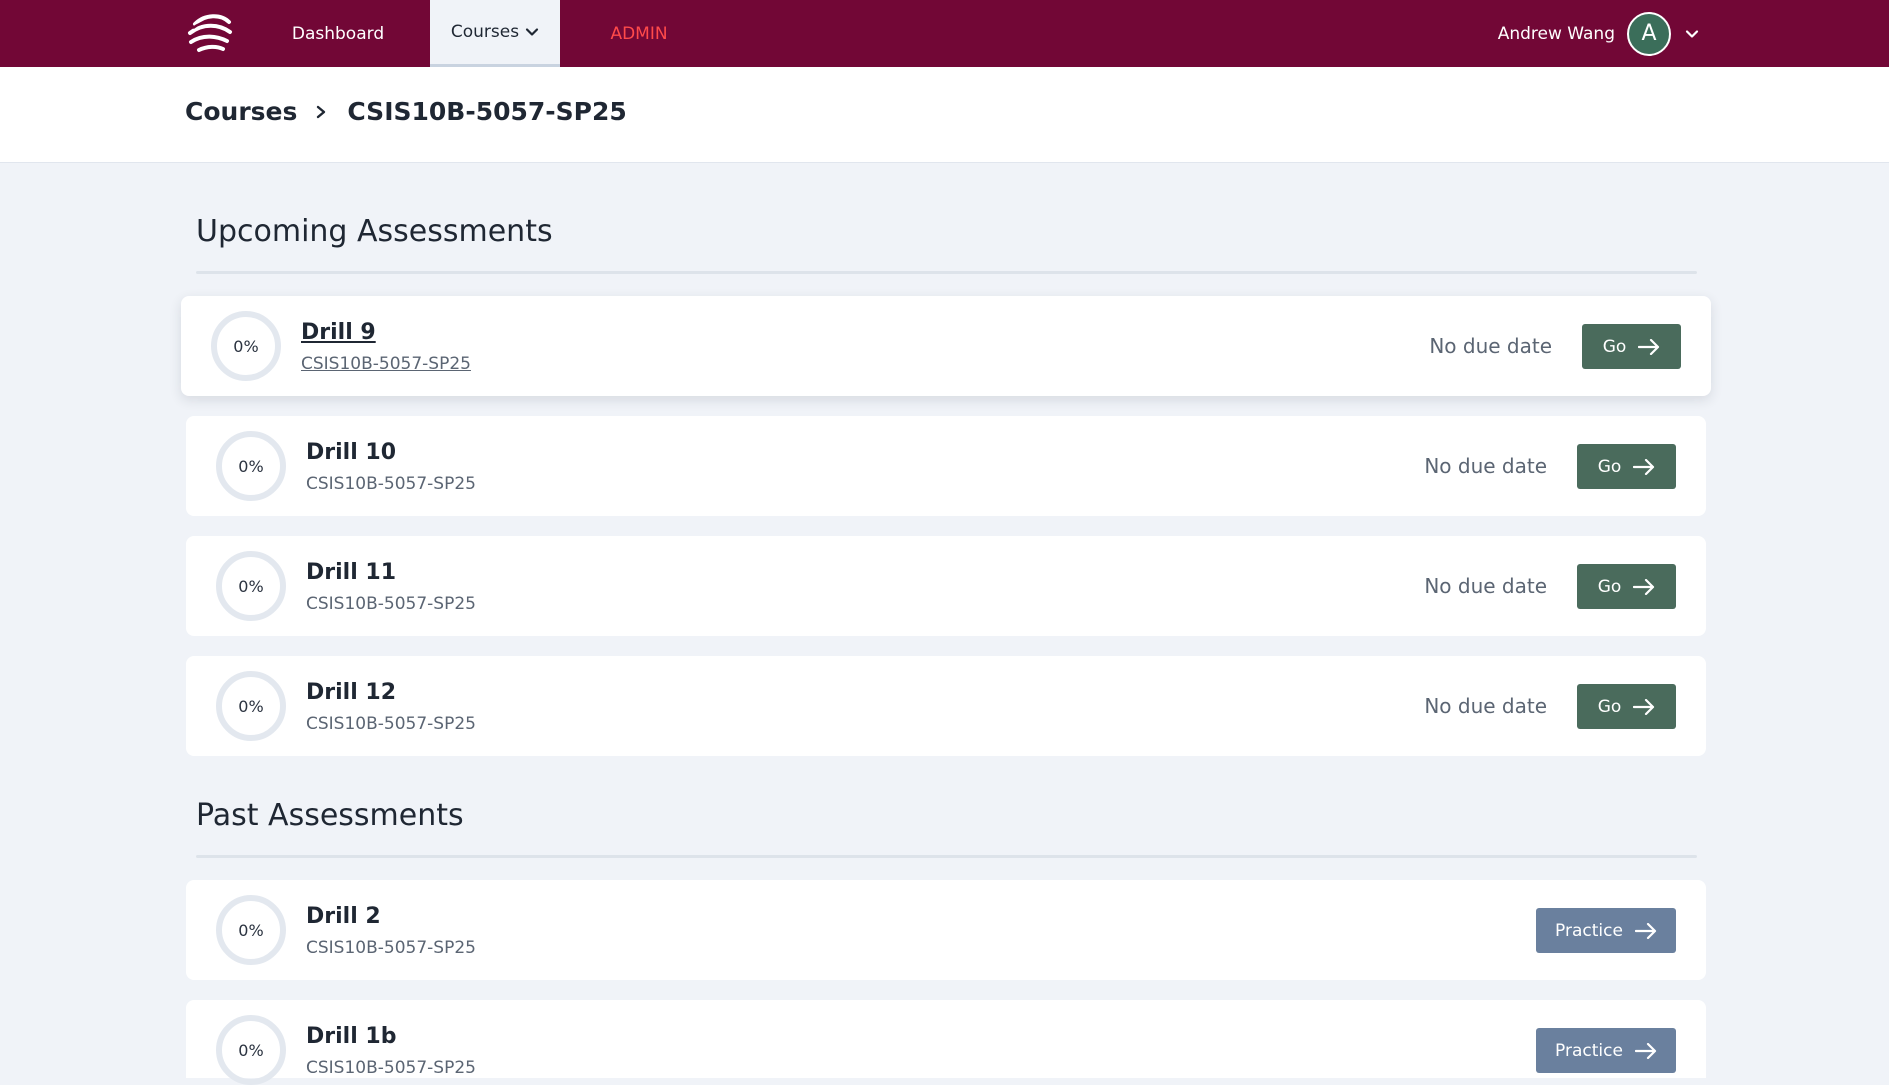  I want to click on upcoming-section-title: Upcoming Assessments, so click(374, 231).